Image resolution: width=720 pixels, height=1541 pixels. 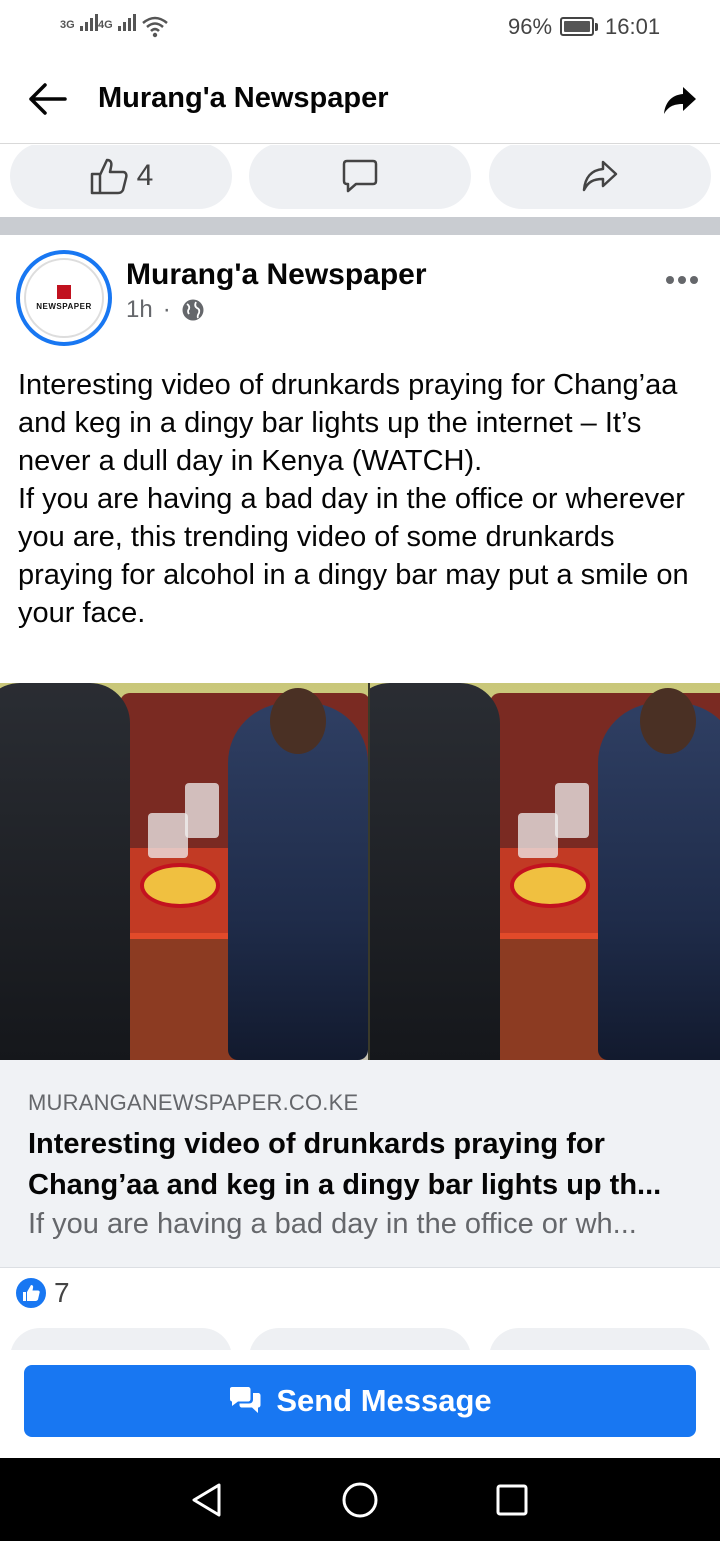 I want to click on square-recents-icon, so click(x=512, y=1500).